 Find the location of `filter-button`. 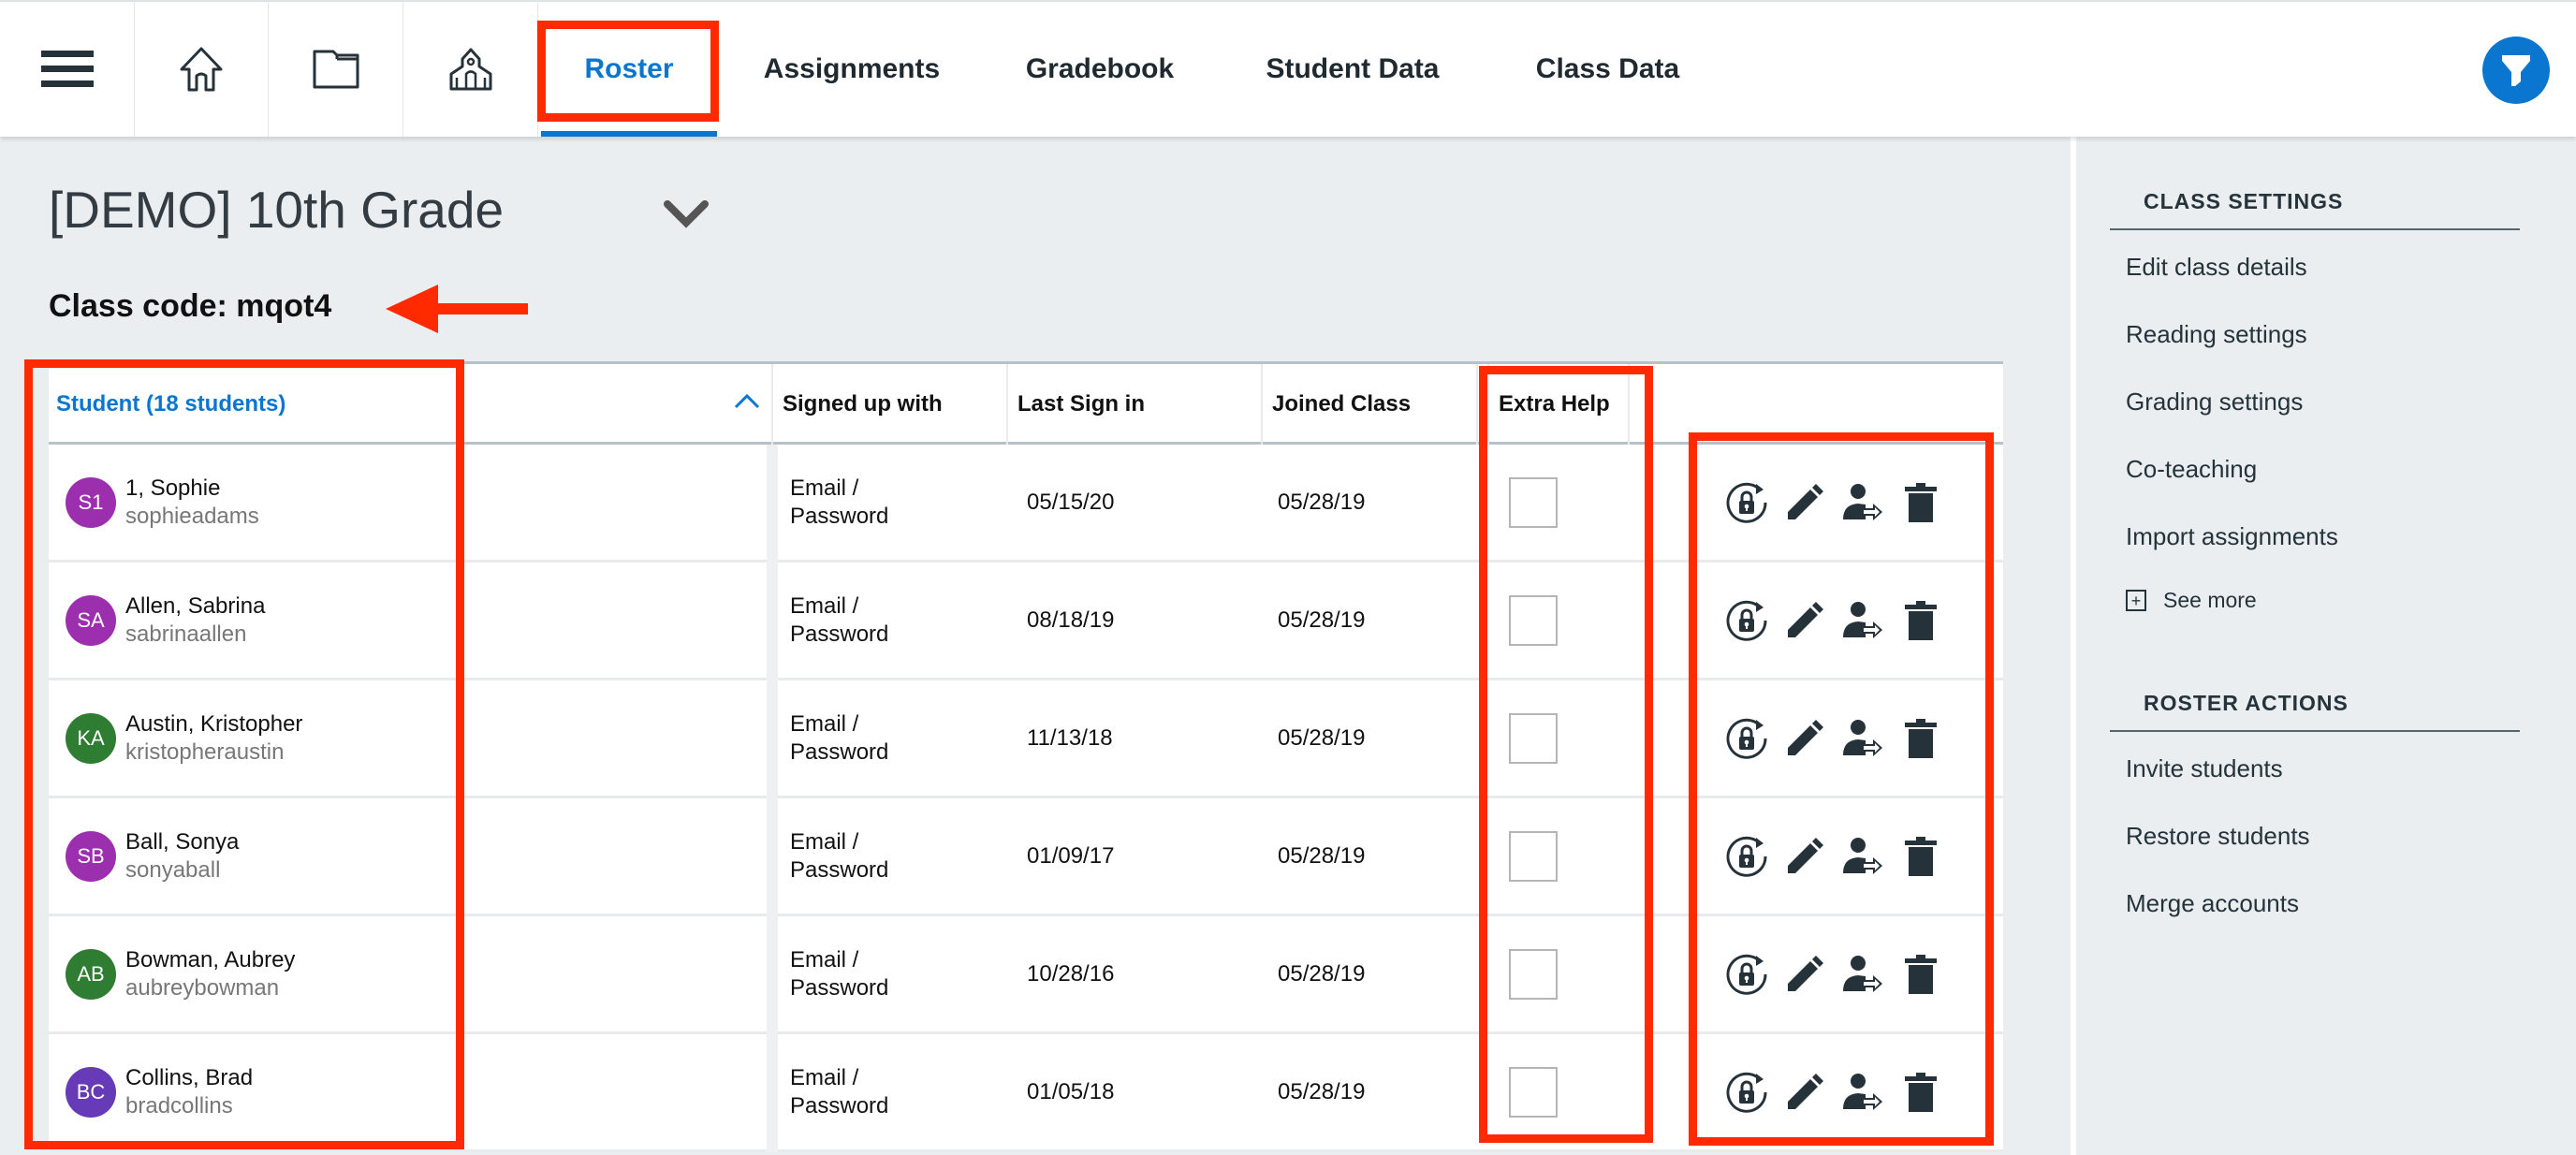

filter-button is located at coordinates (2516, 70).